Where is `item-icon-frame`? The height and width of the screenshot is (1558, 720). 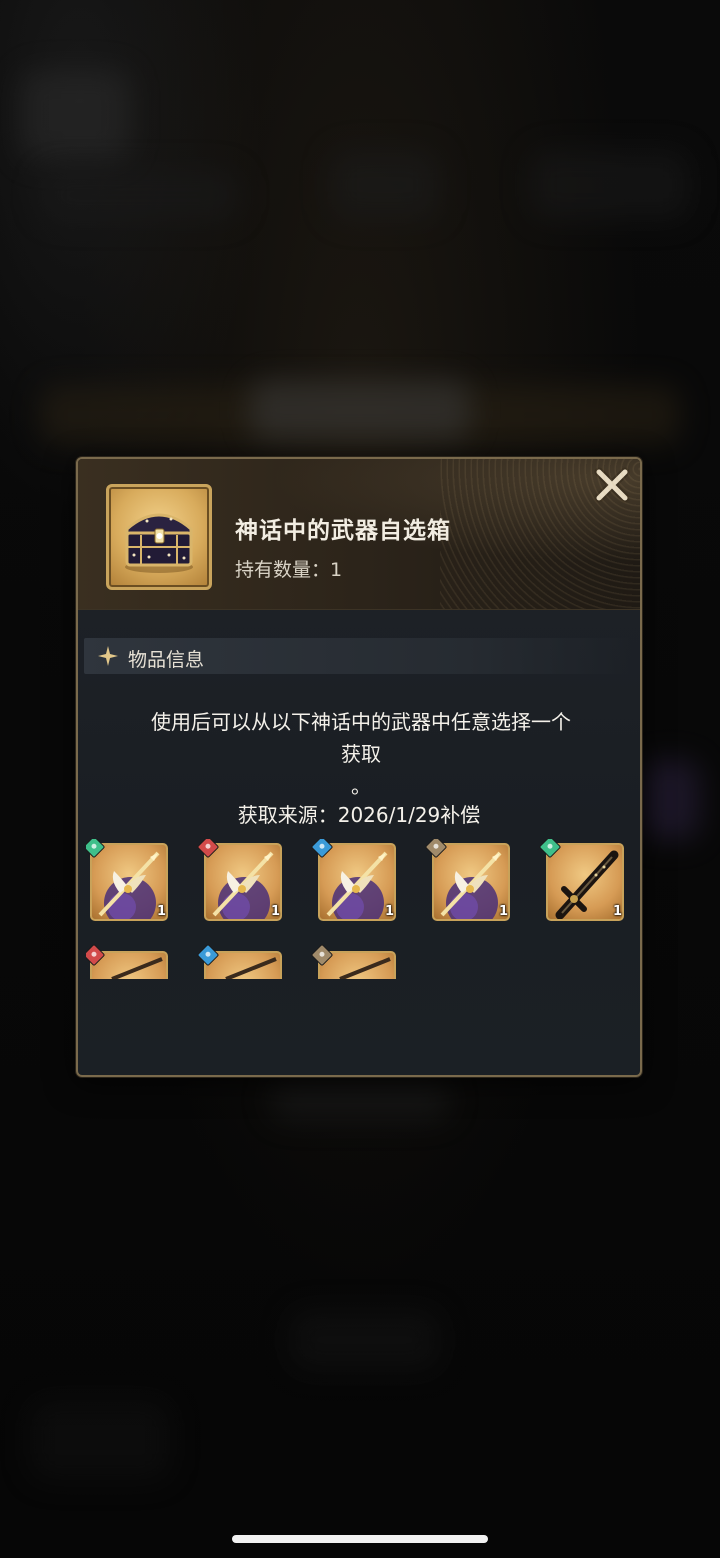
item-icon-frame is located at coordinates (159, 537).